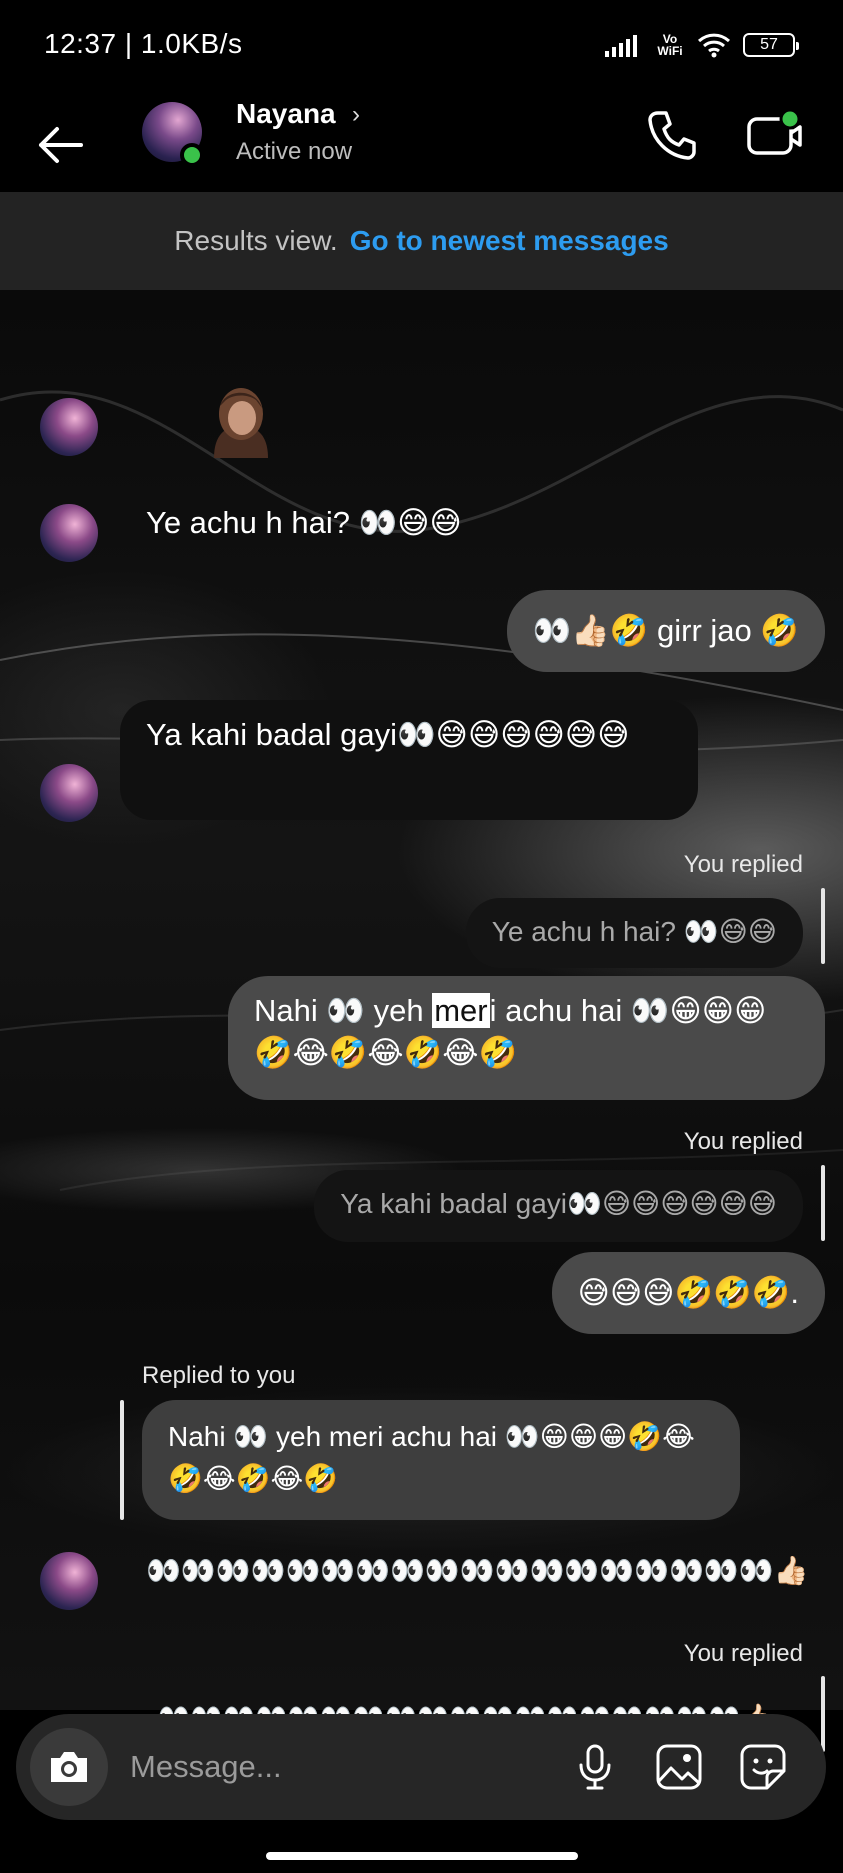 Image resolution: width=843 pixels, height=1873 pixels. I want to click on incoming-message: Ye achu h hai? 👀😅😅, so click(304, 523).